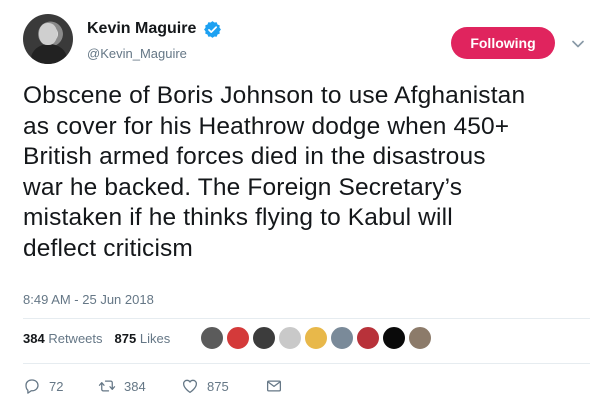 This screenshot has width=615, height=416. What do you see at coordinates (108, 248) in the screenshot?
I see `tweet-line: deflect criticism` at bounding box center [108, 248].